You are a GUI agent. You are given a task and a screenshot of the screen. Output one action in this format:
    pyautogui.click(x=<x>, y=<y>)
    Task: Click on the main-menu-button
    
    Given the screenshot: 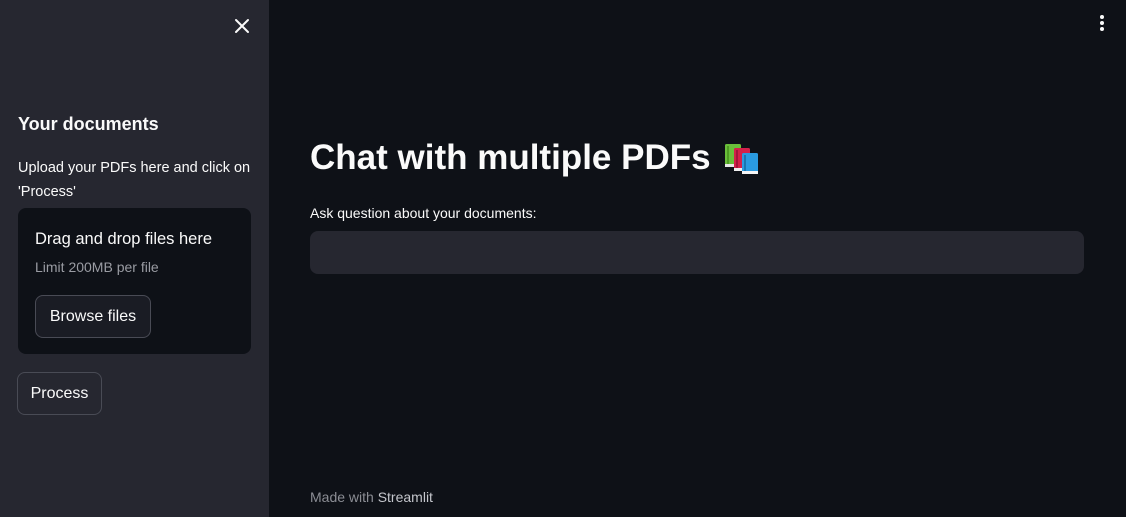 What is the action you would take?
    pyautogui.click(x=1102, y=23)
    